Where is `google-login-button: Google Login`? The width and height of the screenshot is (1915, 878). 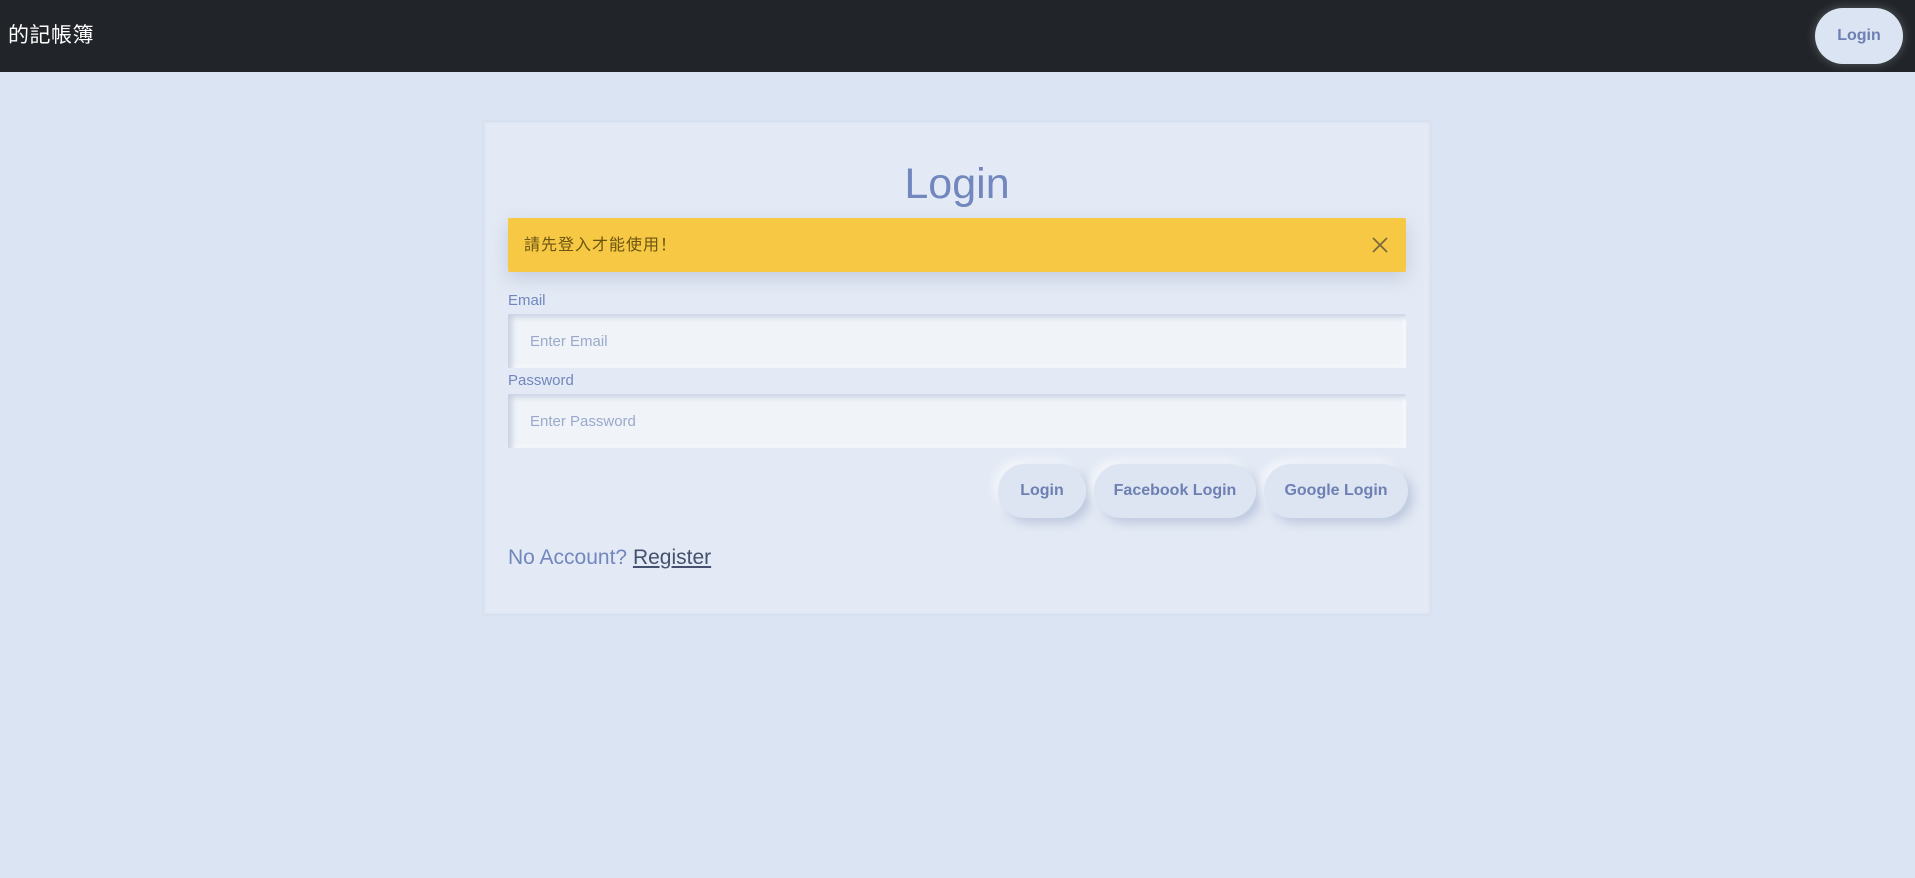
google-login-button: Google Login is located at coordinates (1336, 491).